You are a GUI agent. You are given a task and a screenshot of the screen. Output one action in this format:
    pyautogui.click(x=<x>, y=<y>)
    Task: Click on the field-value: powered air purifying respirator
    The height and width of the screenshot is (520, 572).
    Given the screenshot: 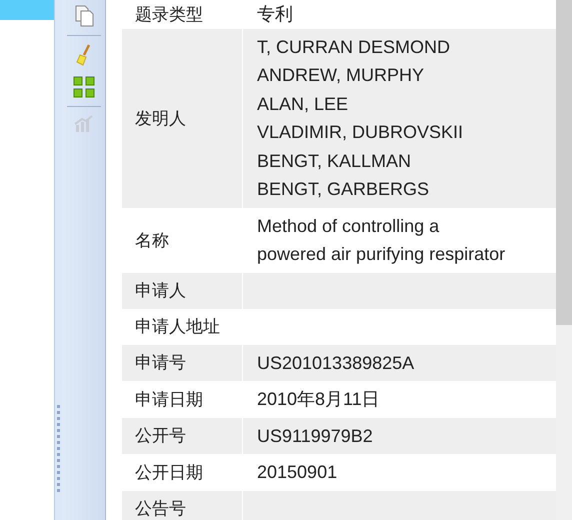 What is the action you would take?
    pyautogui.click(x=381, y=254)
    